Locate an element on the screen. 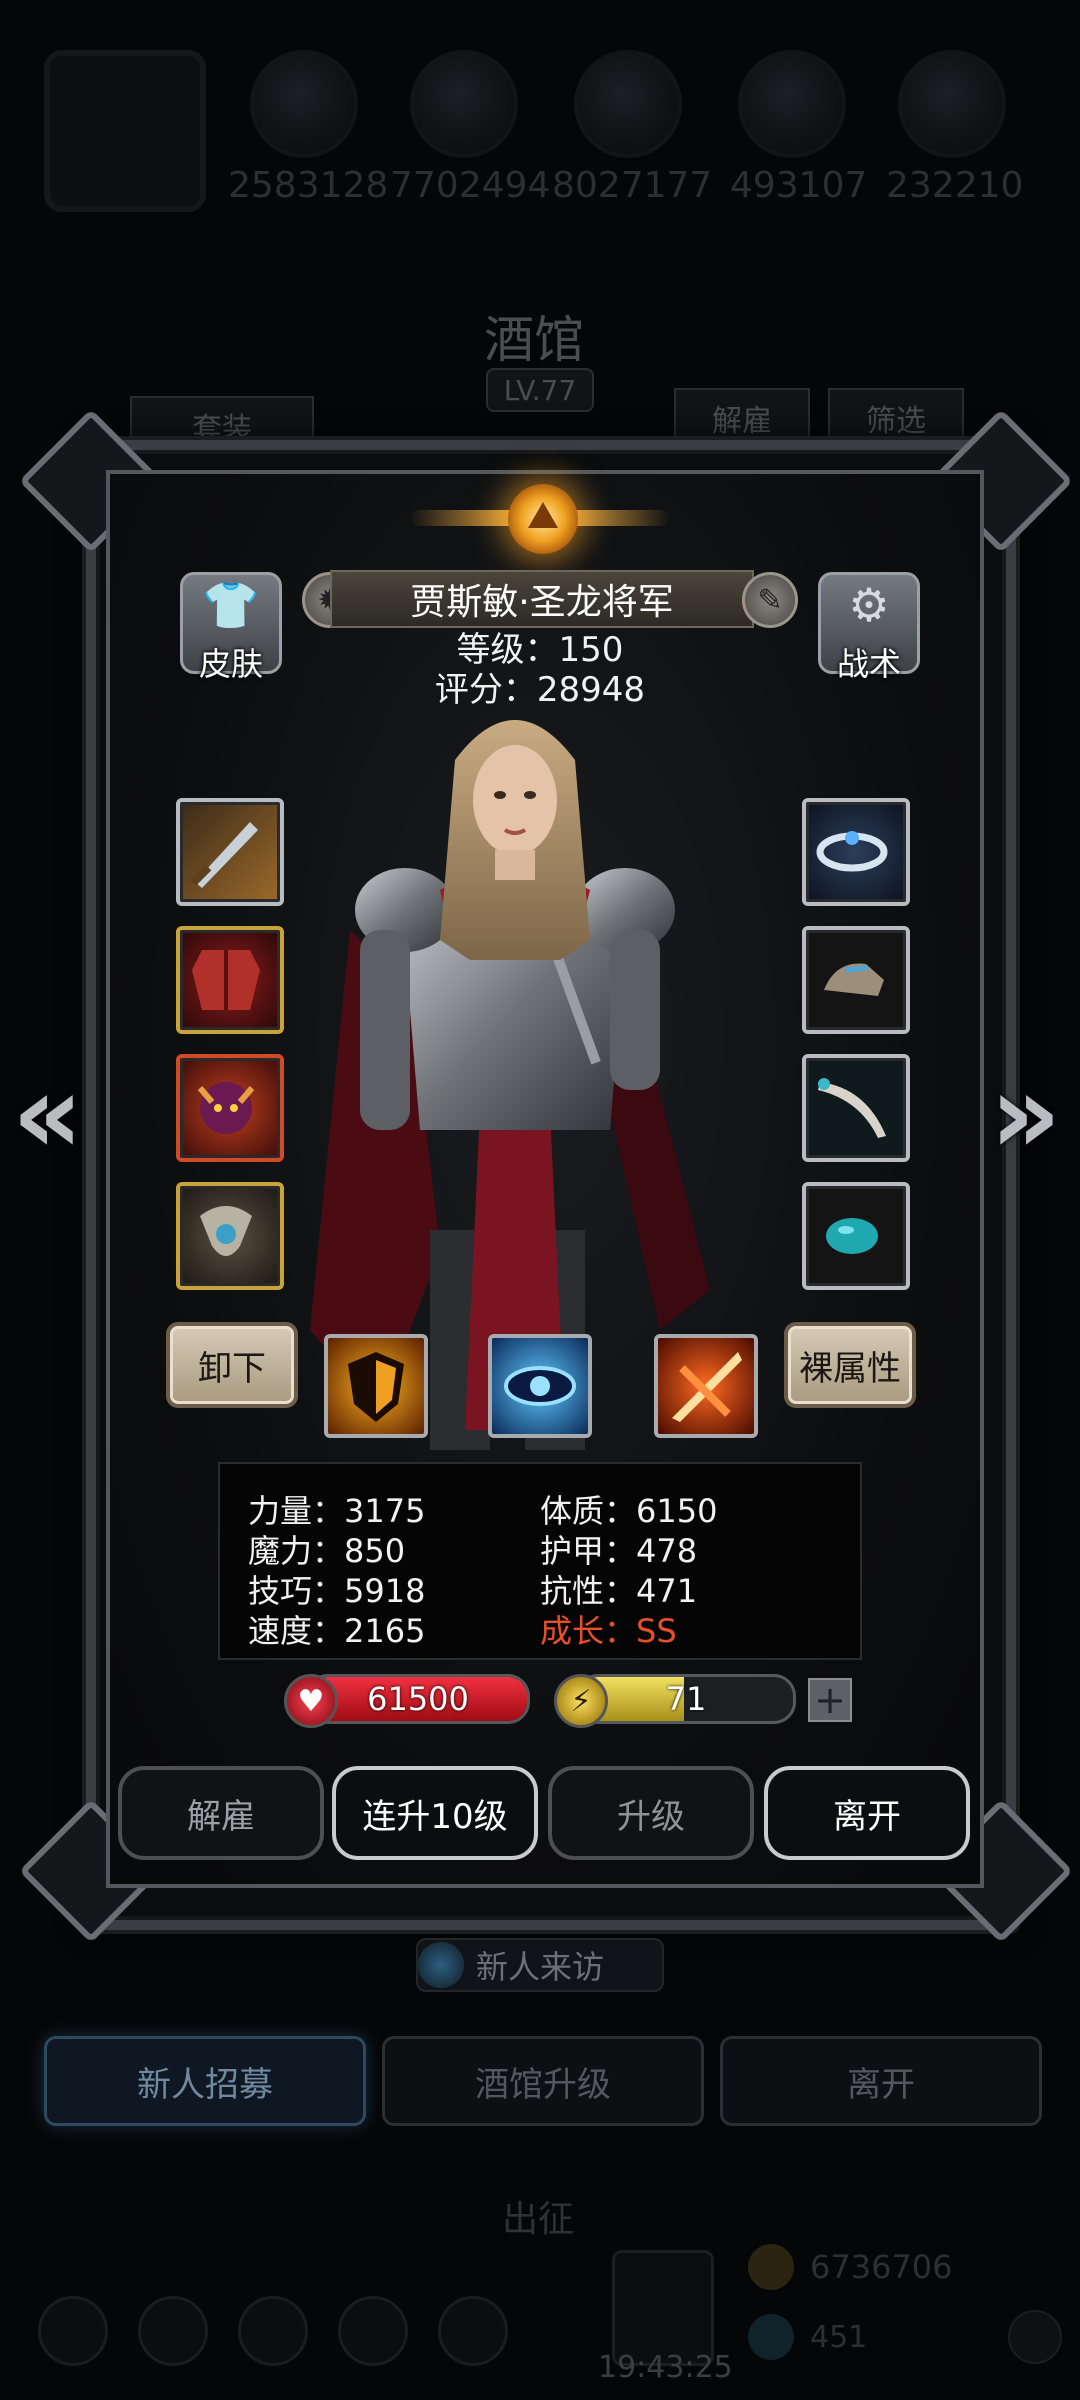 This screenshot has width=1080, height=2400. stat-growth: 成长：SS is located at coordinates (608, 1631).